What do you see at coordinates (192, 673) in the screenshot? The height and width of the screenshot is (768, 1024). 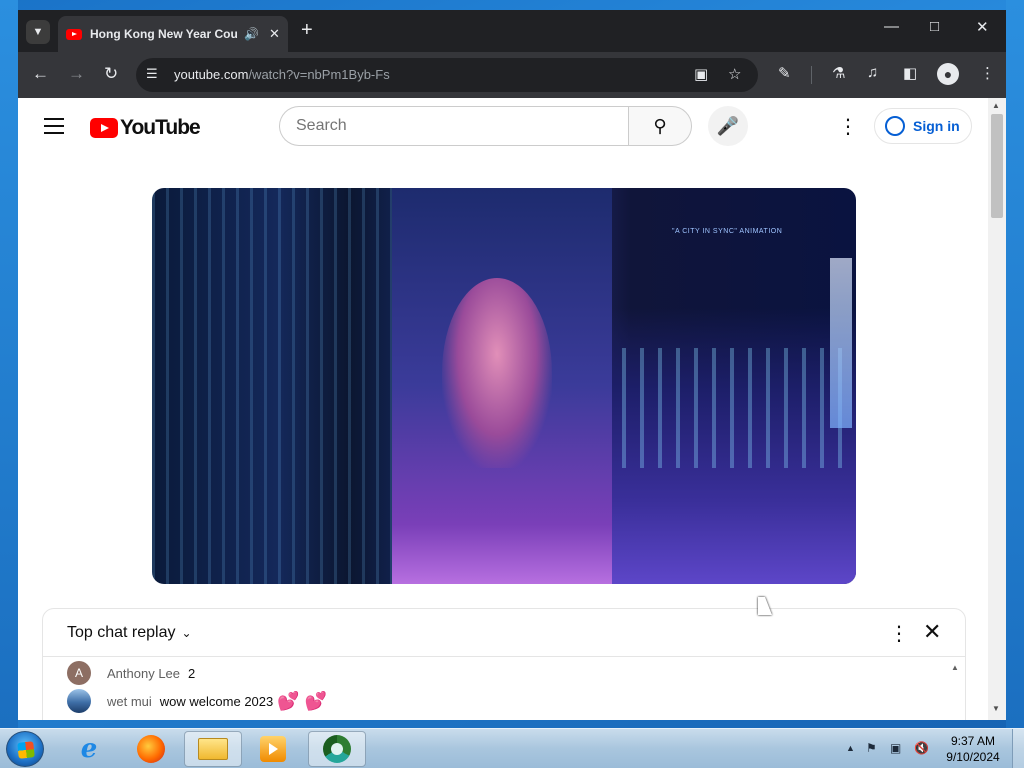 I see `chat-text: 2` at bounding box center [192, 673].